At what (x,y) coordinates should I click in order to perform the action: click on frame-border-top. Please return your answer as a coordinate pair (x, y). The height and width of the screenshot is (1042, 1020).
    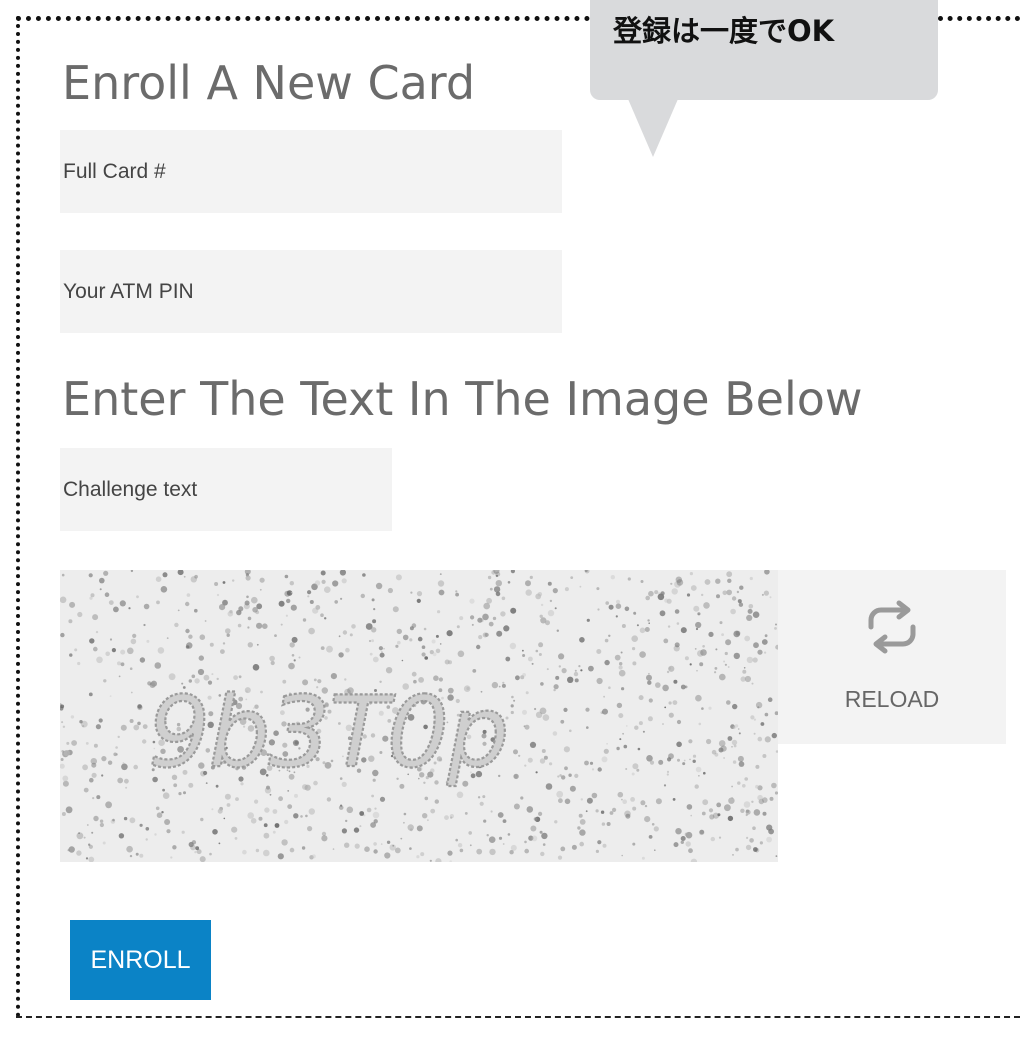
    Looking at the image, I should click on (303, 18).